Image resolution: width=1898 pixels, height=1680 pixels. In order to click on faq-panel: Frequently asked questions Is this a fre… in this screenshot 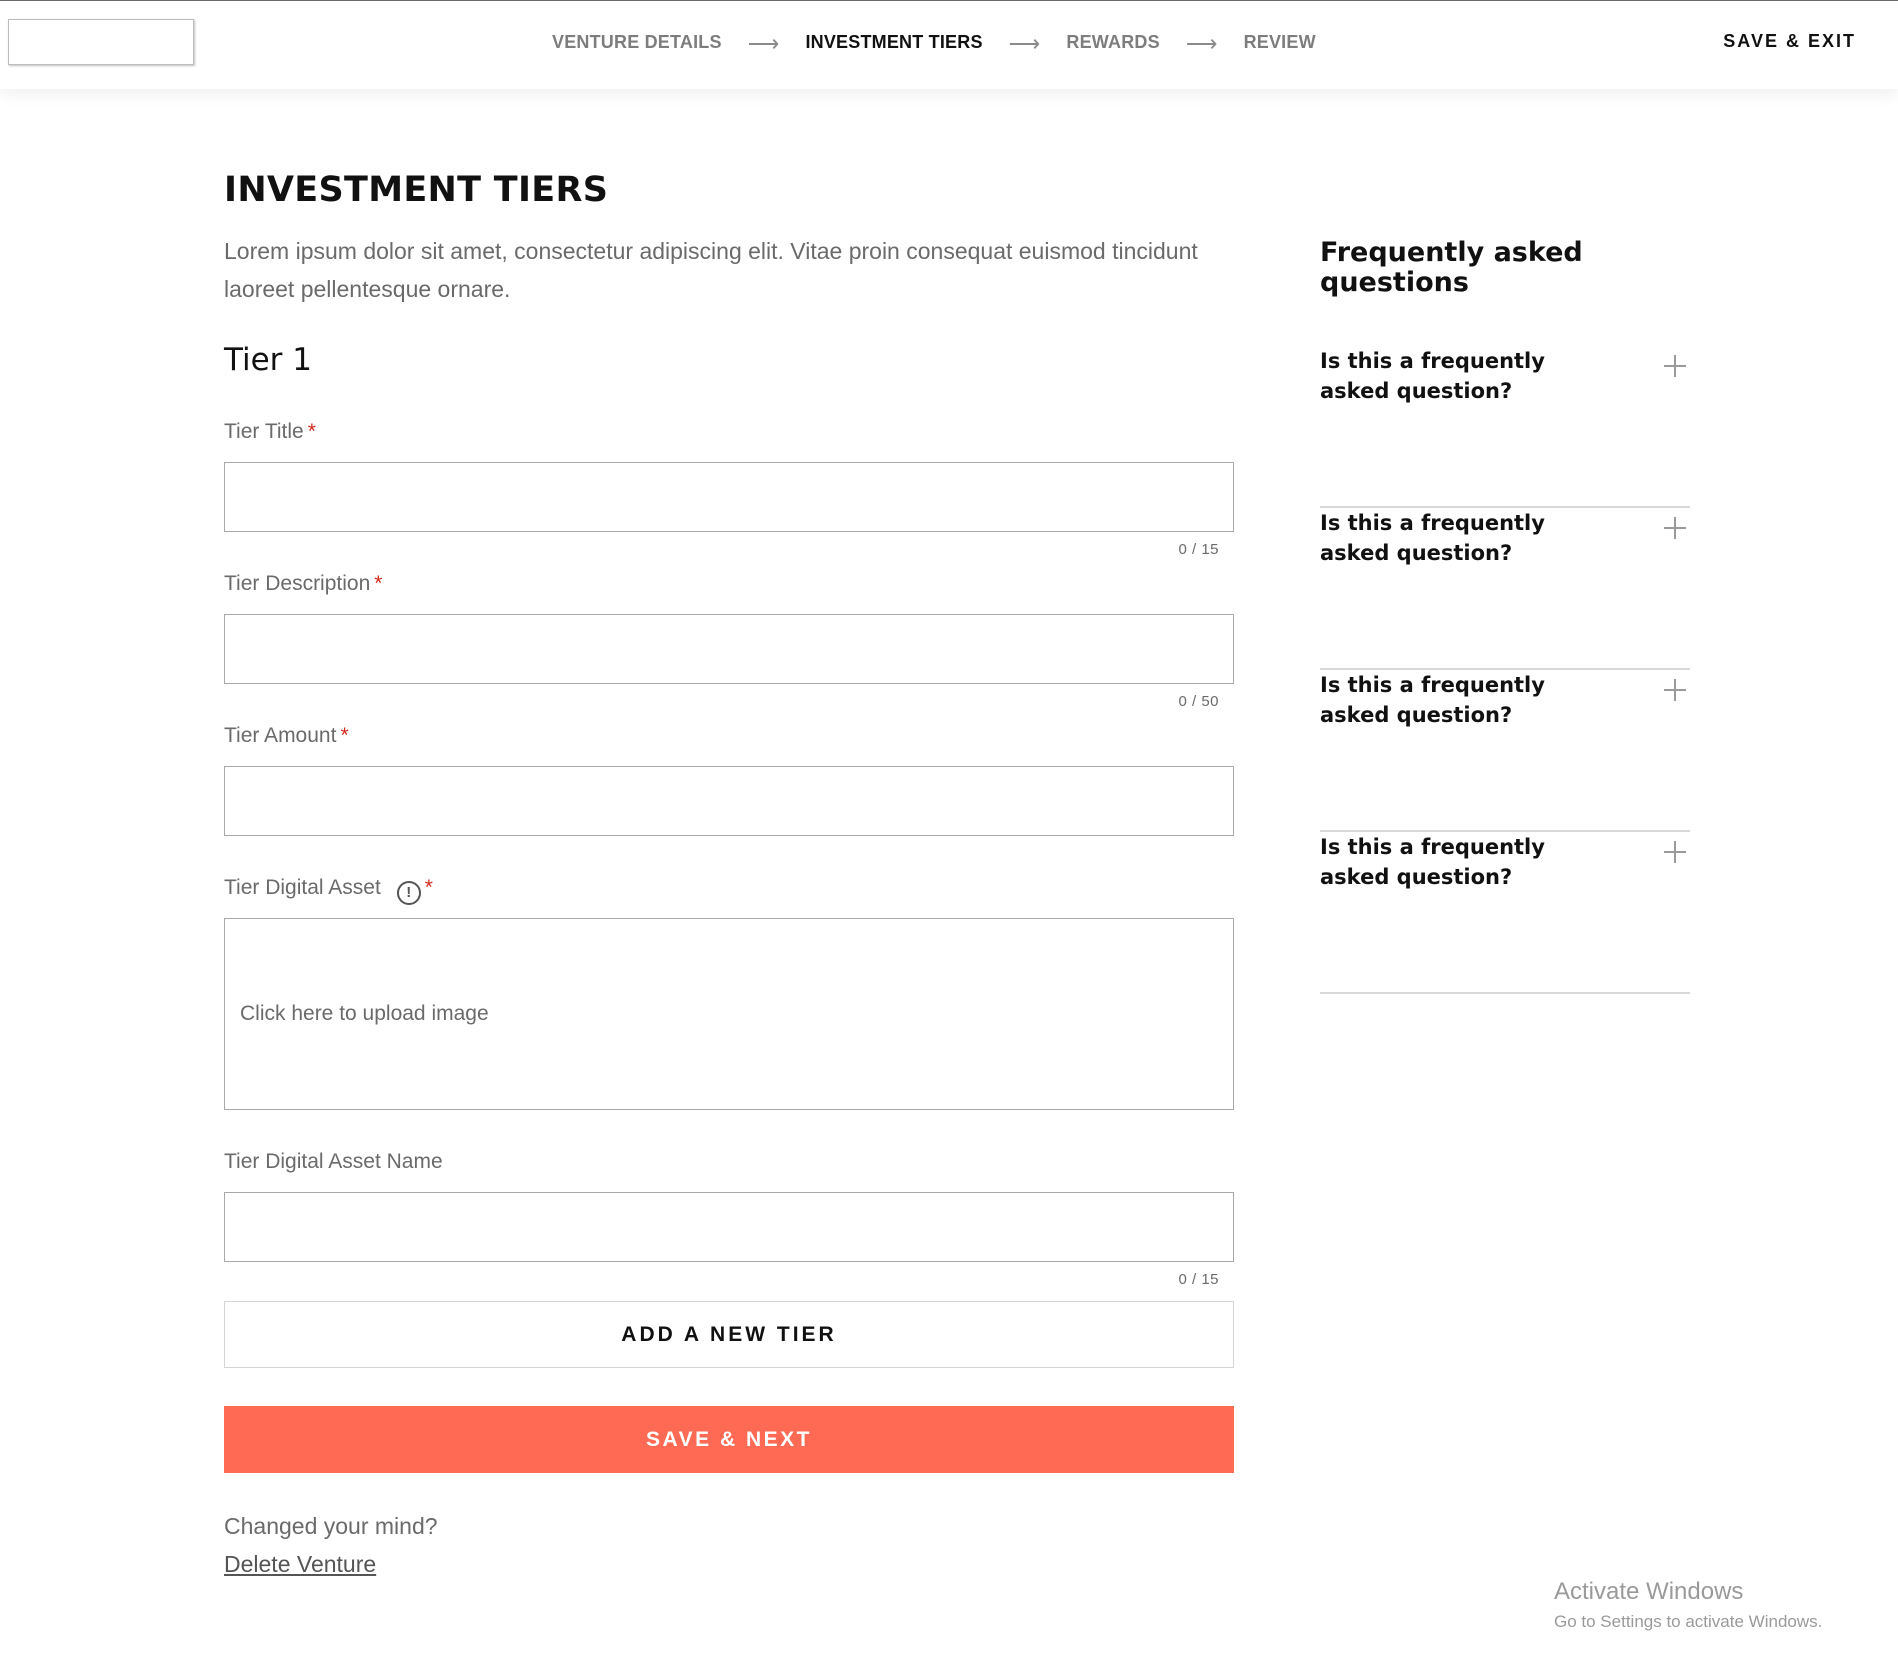, I will do `click(1505, 615)`.